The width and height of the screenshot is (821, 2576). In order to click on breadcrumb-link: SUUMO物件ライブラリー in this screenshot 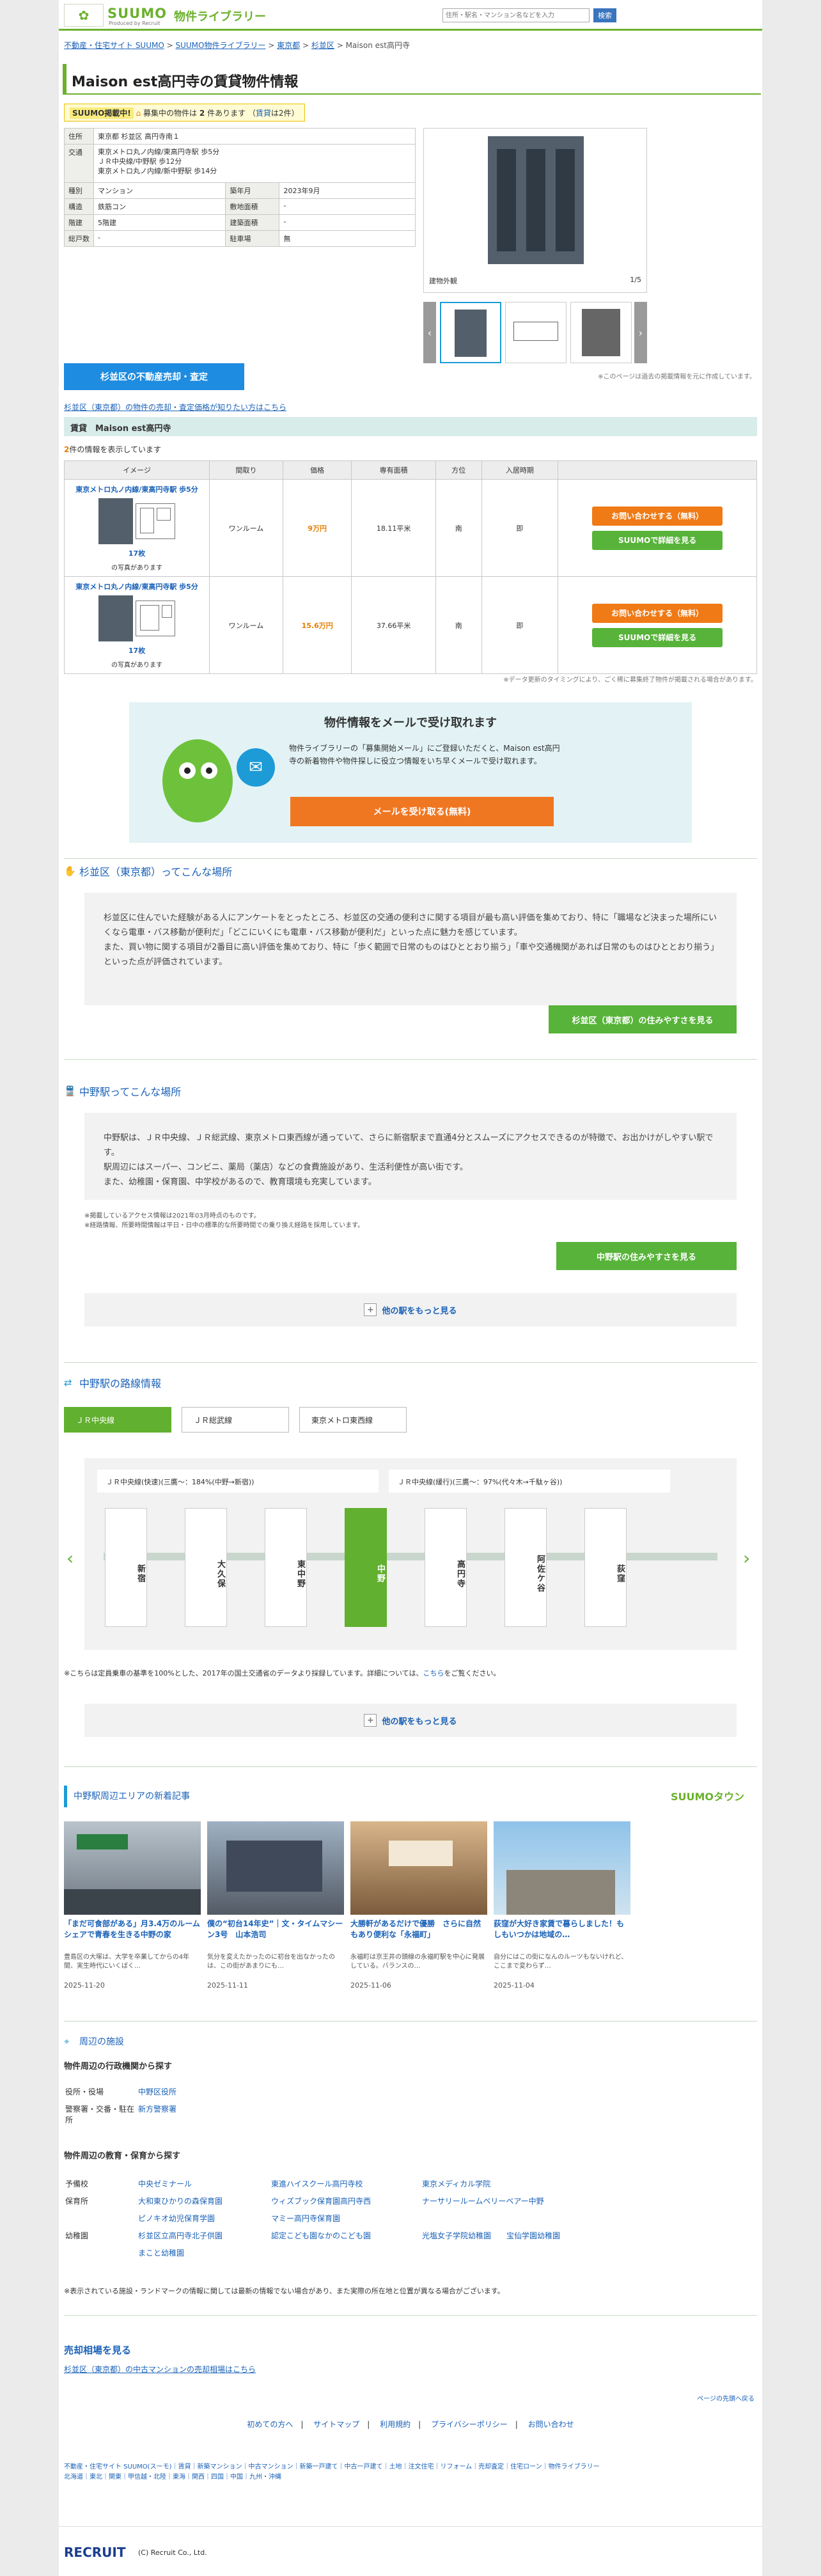, I will do `click(221, 45)`.